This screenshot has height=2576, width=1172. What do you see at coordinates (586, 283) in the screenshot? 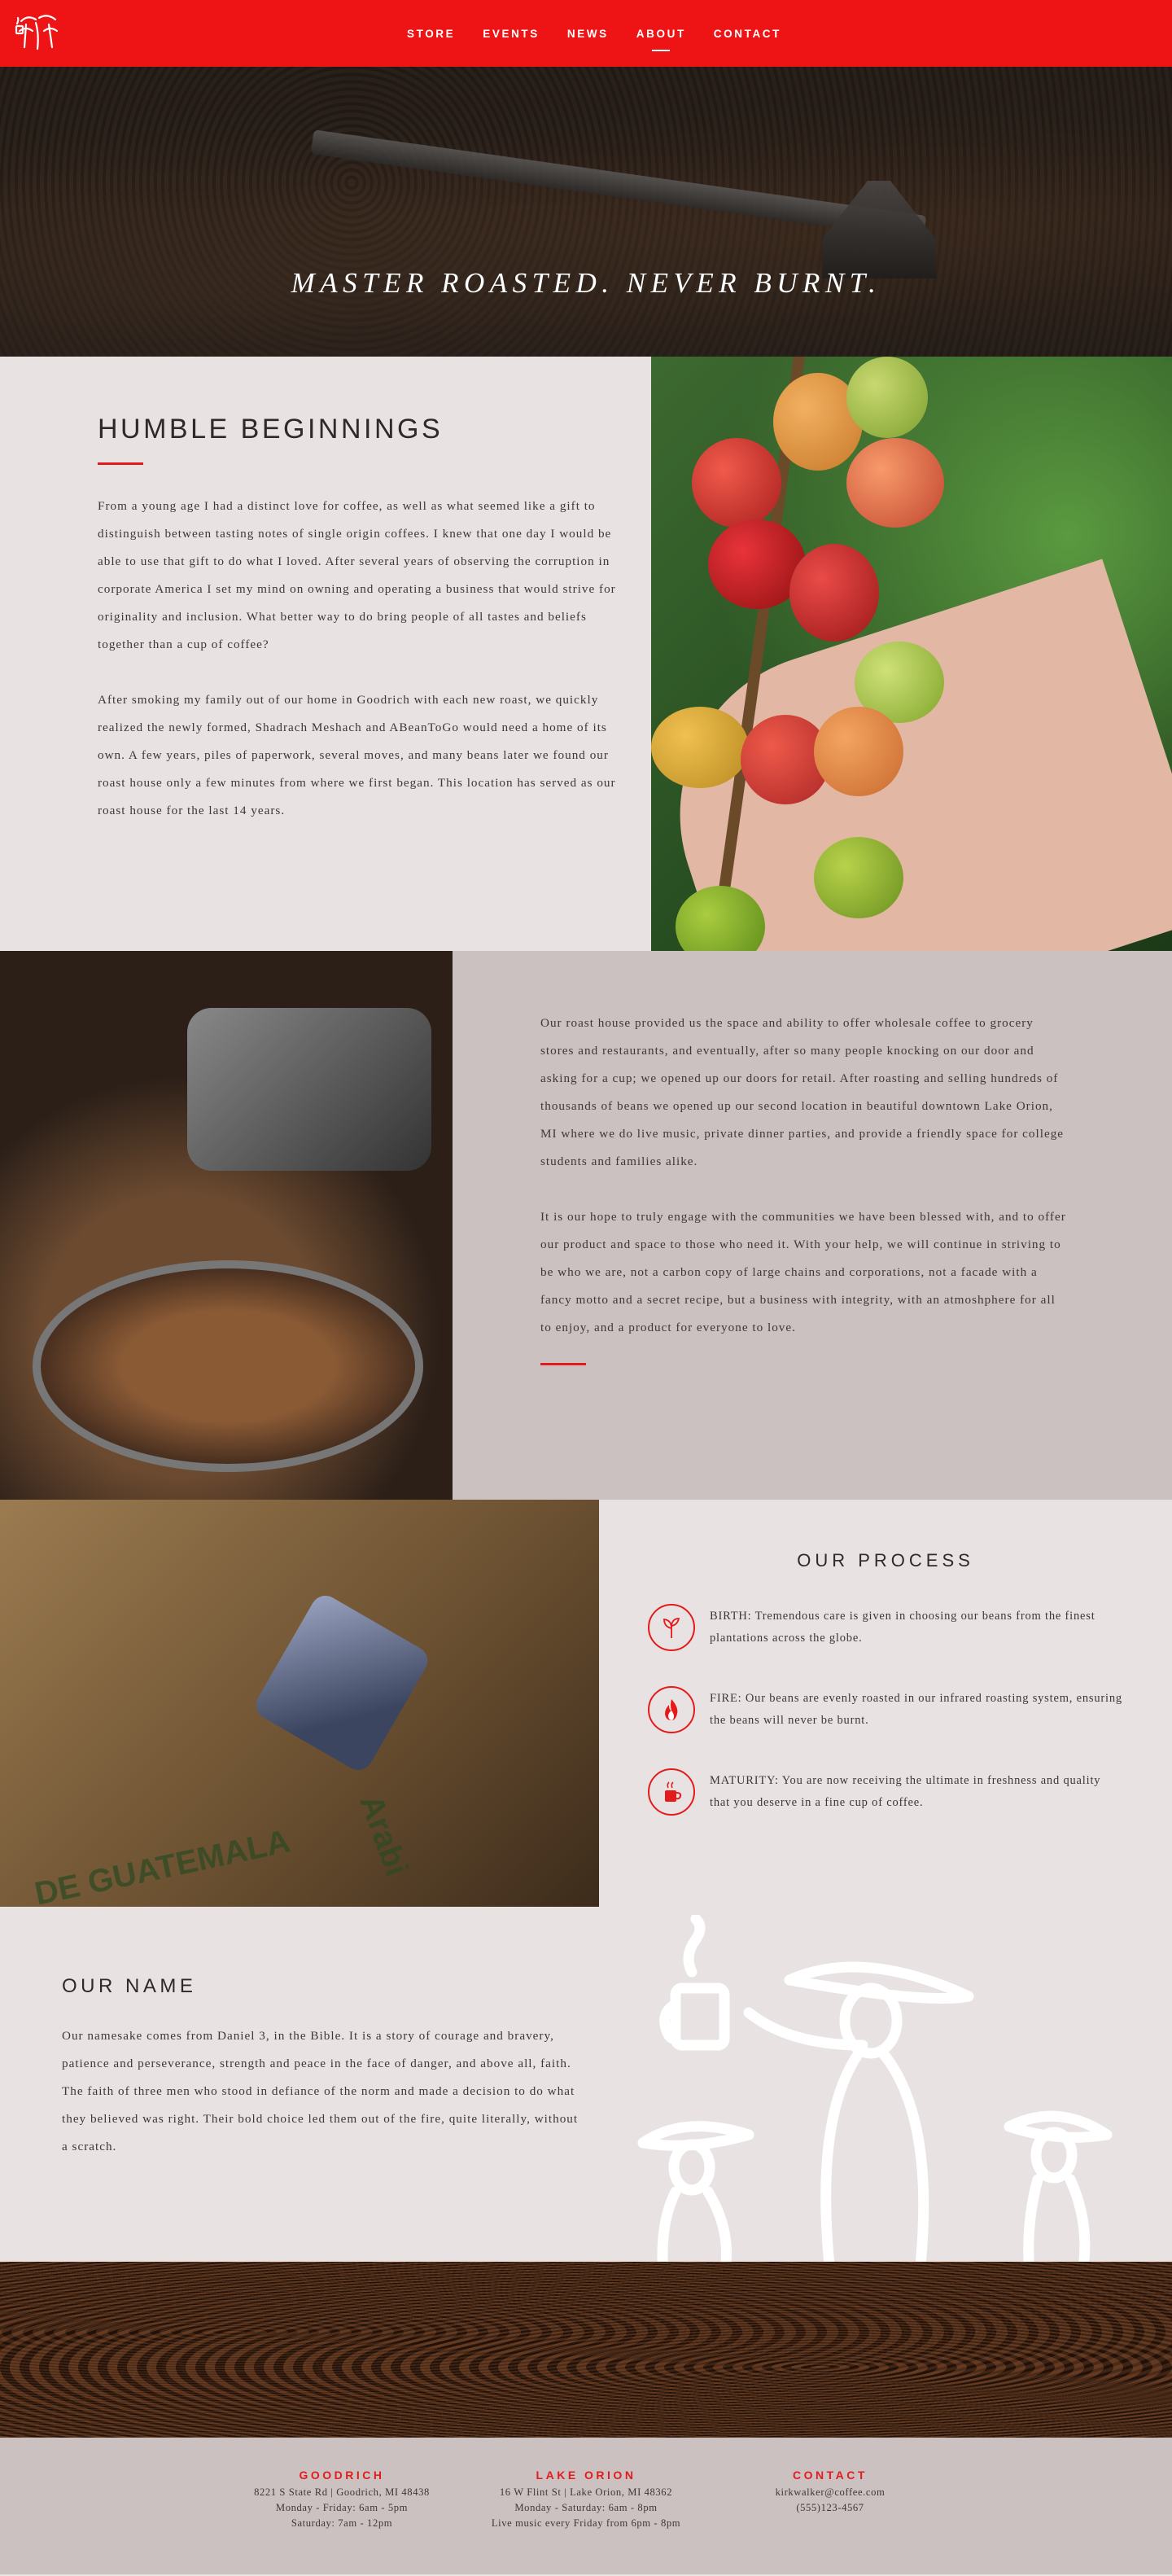
I see `hero-title: MASTER ROASTED. NEVER BURNT.` at bounding box center [586, 283].